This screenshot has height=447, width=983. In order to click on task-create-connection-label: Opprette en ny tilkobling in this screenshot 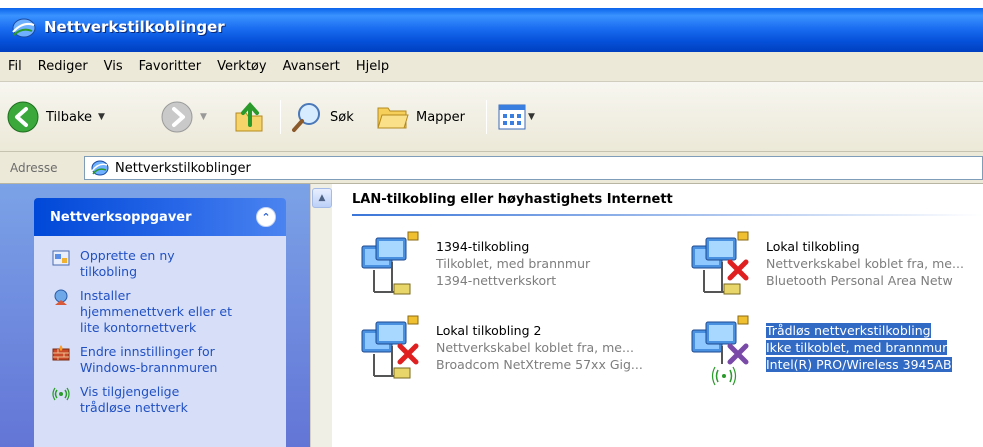, I will do `click(127, 264)`.